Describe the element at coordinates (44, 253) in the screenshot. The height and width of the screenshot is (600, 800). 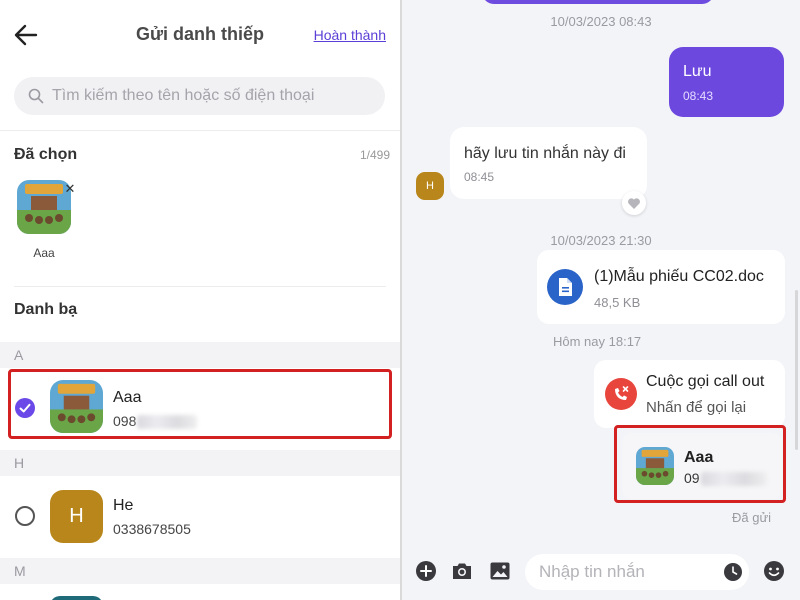
I see `selected-contact-name: Aaa` at that location.